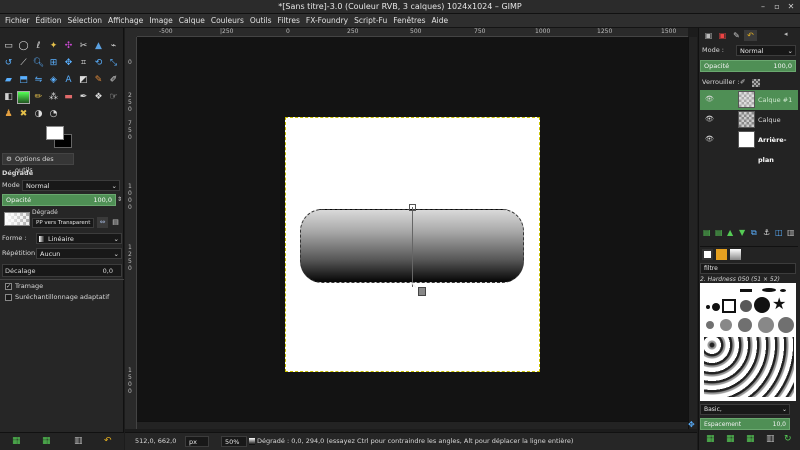 This screenshot has height=450, width=800. What do you see at coordinates (412, 32) in the screenshot?
I see `top-ruler: -500 |250 0 250 500 750 1000 1250 1500` at bounding box center [412, 32].